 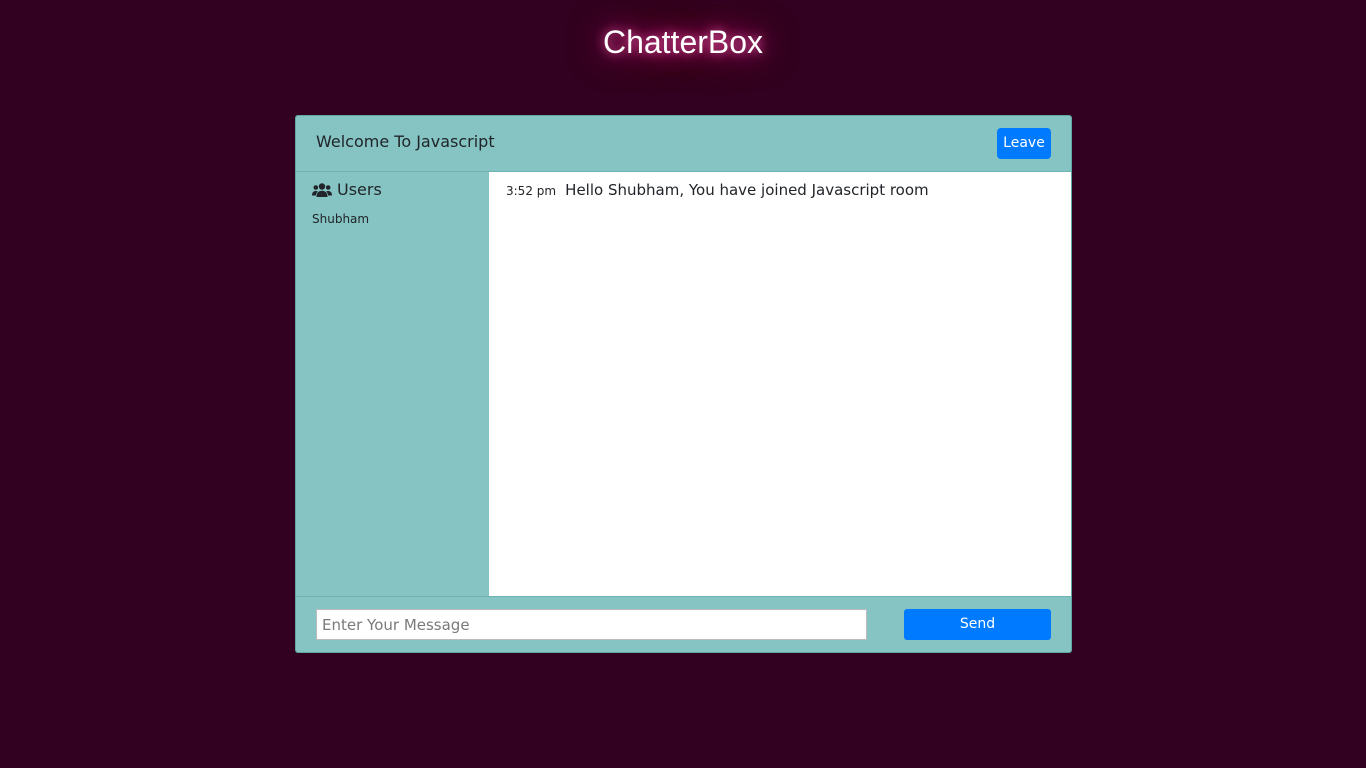 I want to click on chat-header: Welcome To Javascript Leave, so click(x=683, y=144).